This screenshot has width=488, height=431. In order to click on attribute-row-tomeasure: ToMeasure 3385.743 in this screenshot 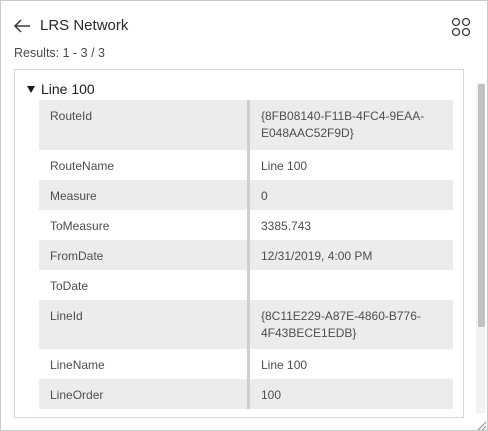, I will do `click(246, 225)`.